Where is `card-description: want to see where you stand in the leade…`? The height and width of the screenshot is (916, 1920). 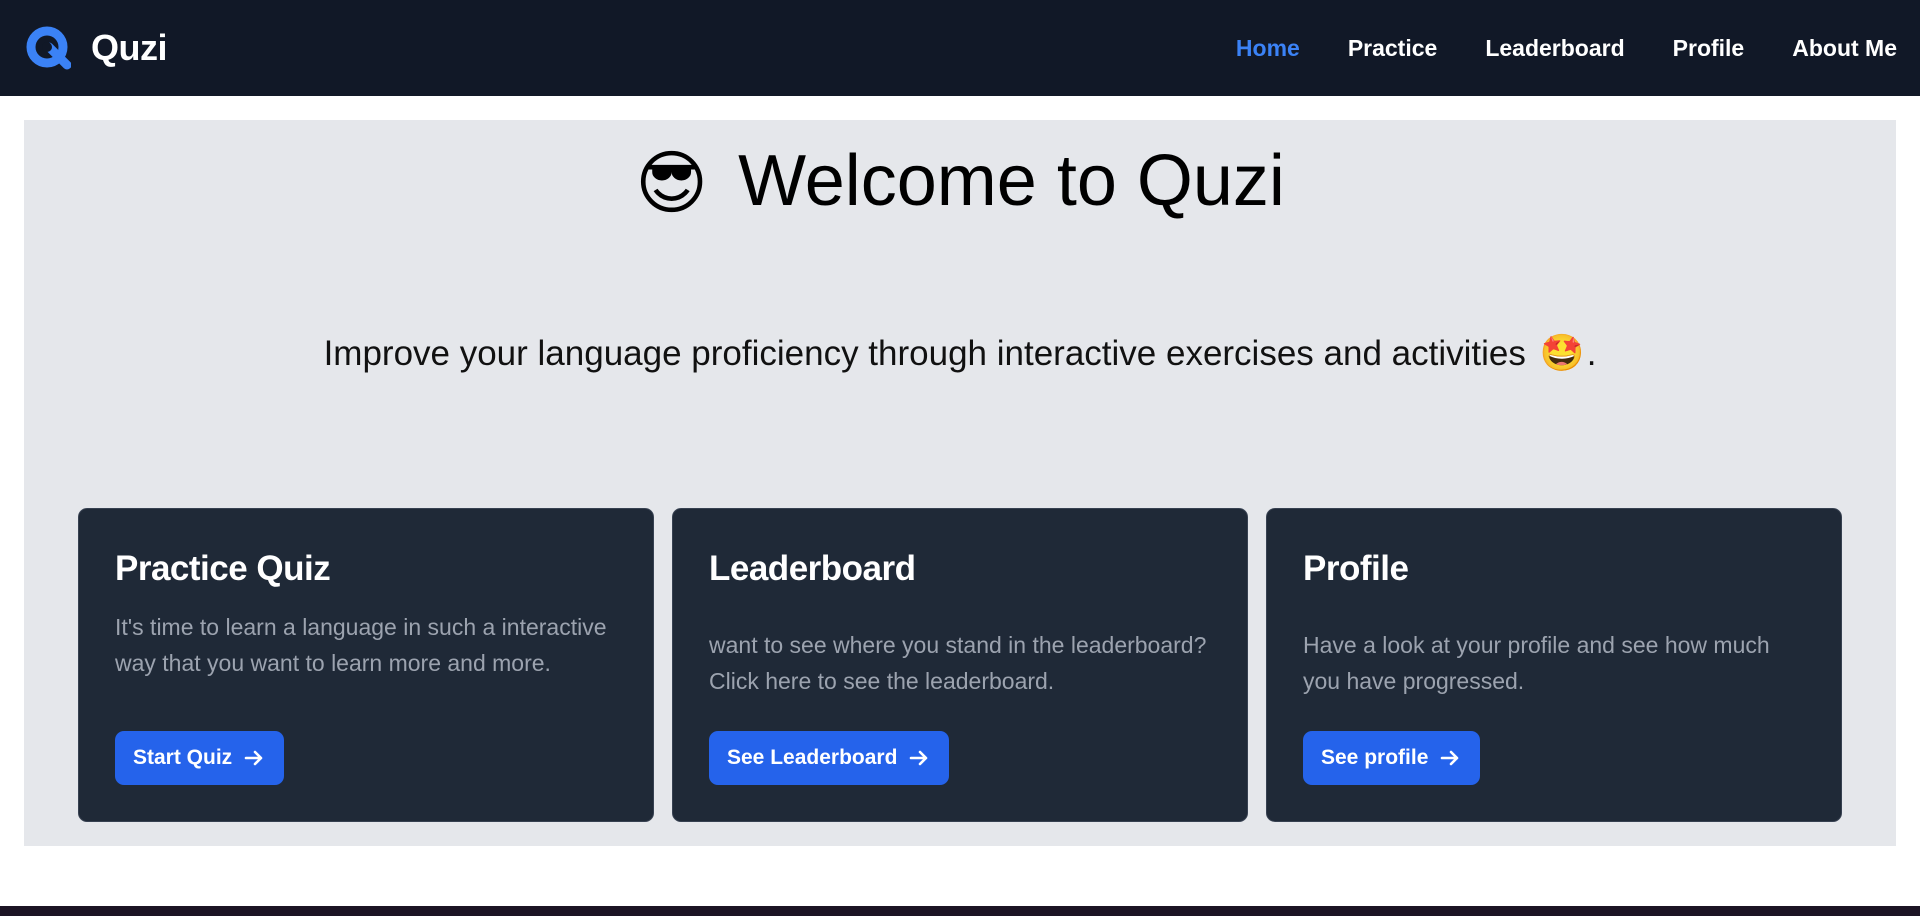 card-description: want to see where you stand in the leade… is located at coordinates (958, 663).